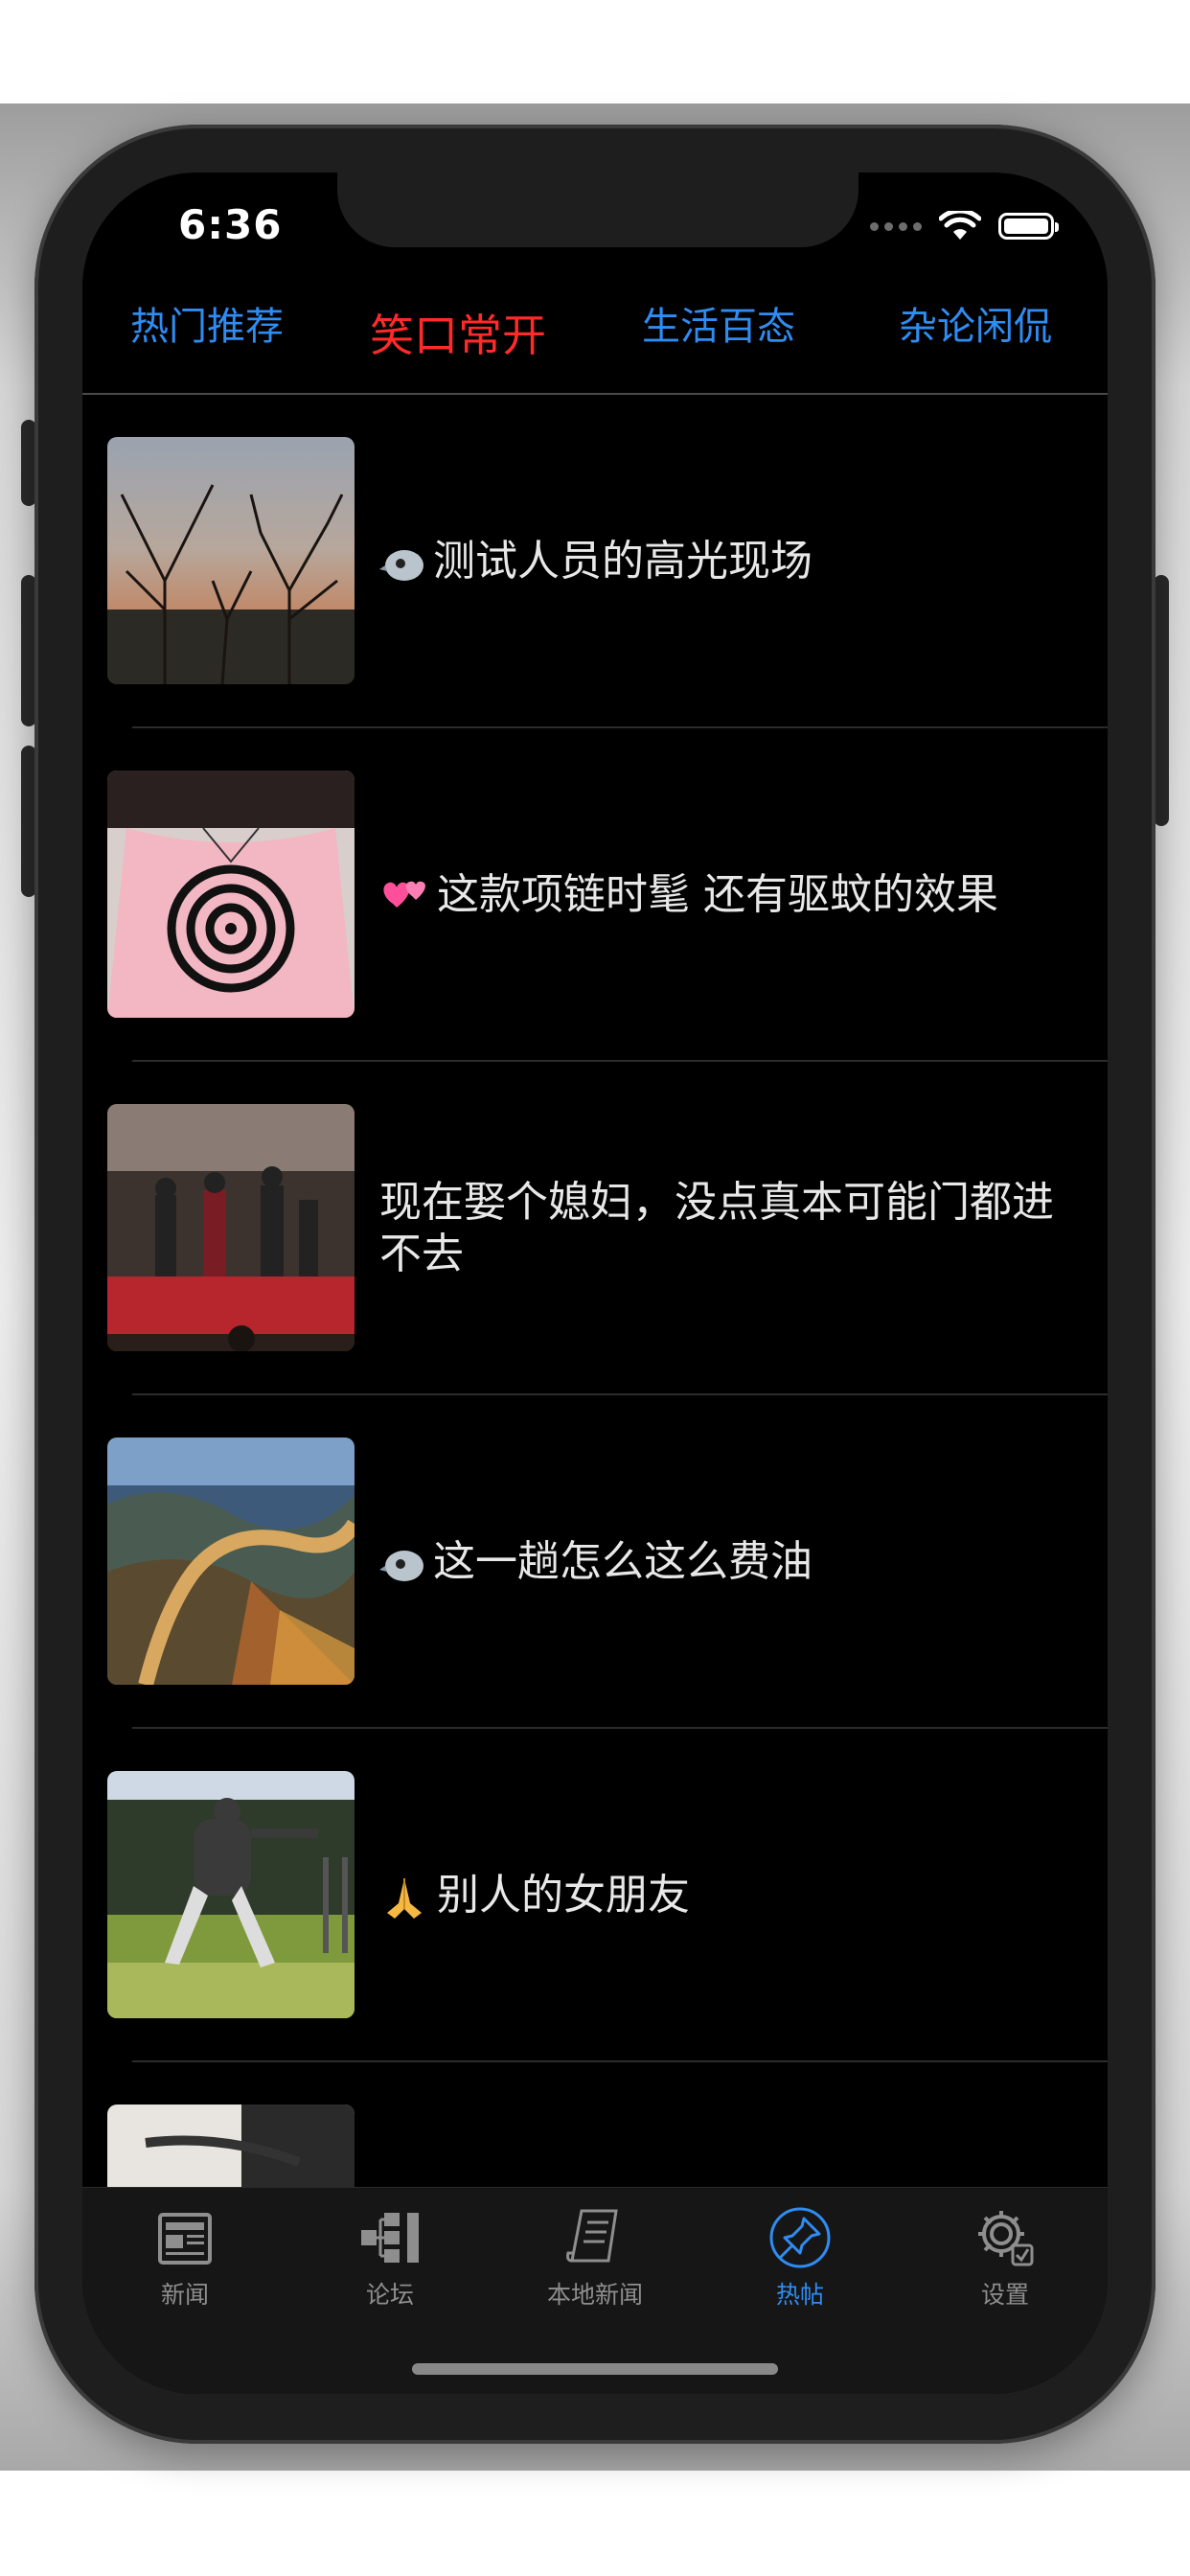  I want to click on post-title-text: 这款项链时髦 还有驱蚊的效果, so click(717, 894).